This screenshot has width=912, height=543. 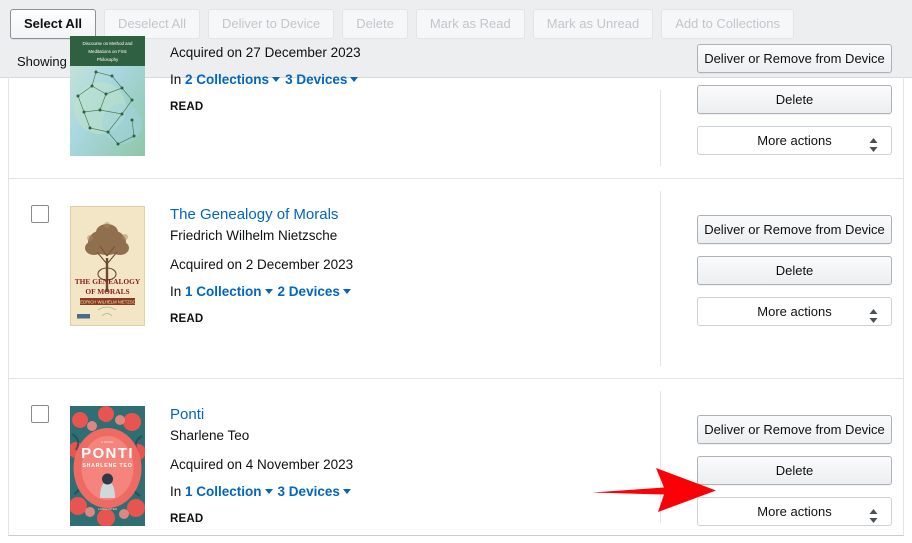 What do you see at coordinates (309, 291) in the screenshot?
I see `devices-link: 2 Devices` at bounding box center [309, 291].